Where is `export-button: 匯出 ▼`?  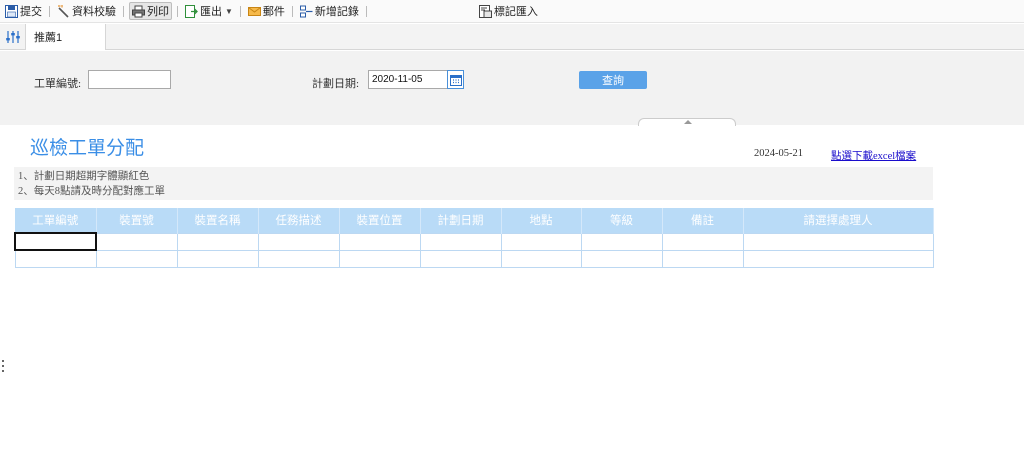
export-button: 匯出 ▼ is located at coordinates (209, 11).